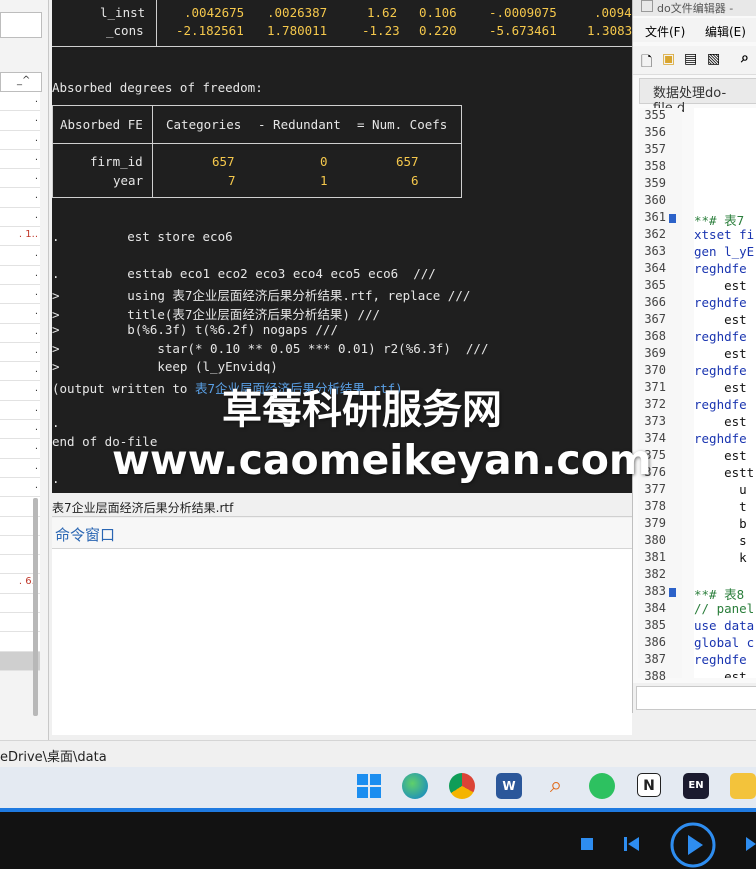  Describe the element at coordinates (713, 59) in the screenshot. I see `print-icon: ▧` at that location.